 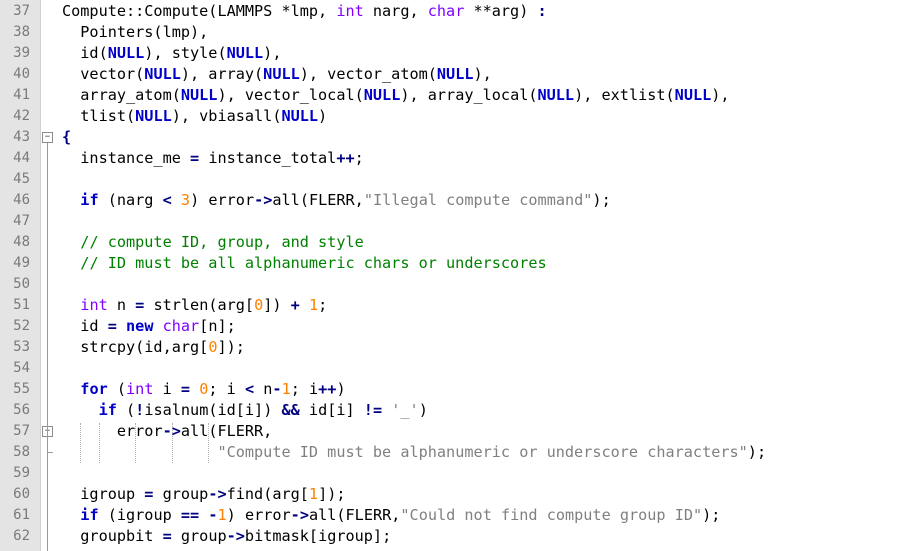 What do you see at coordinates (482, 74) in the screenshot?
I see `code-token: ),` at bounding box center [482, 74].